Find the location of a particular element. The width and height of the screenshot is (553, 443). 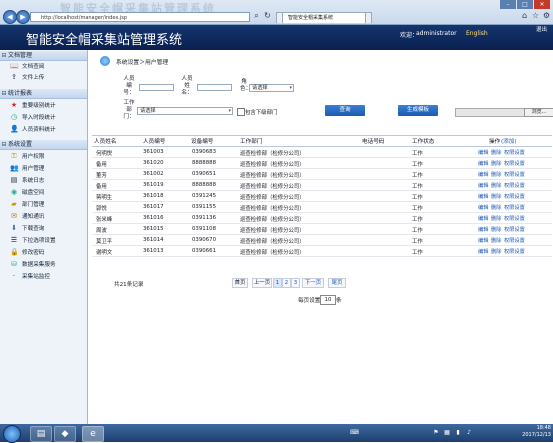

sidebar-section-settings: ⊟系统设置 is located at coordinates (43, 145).